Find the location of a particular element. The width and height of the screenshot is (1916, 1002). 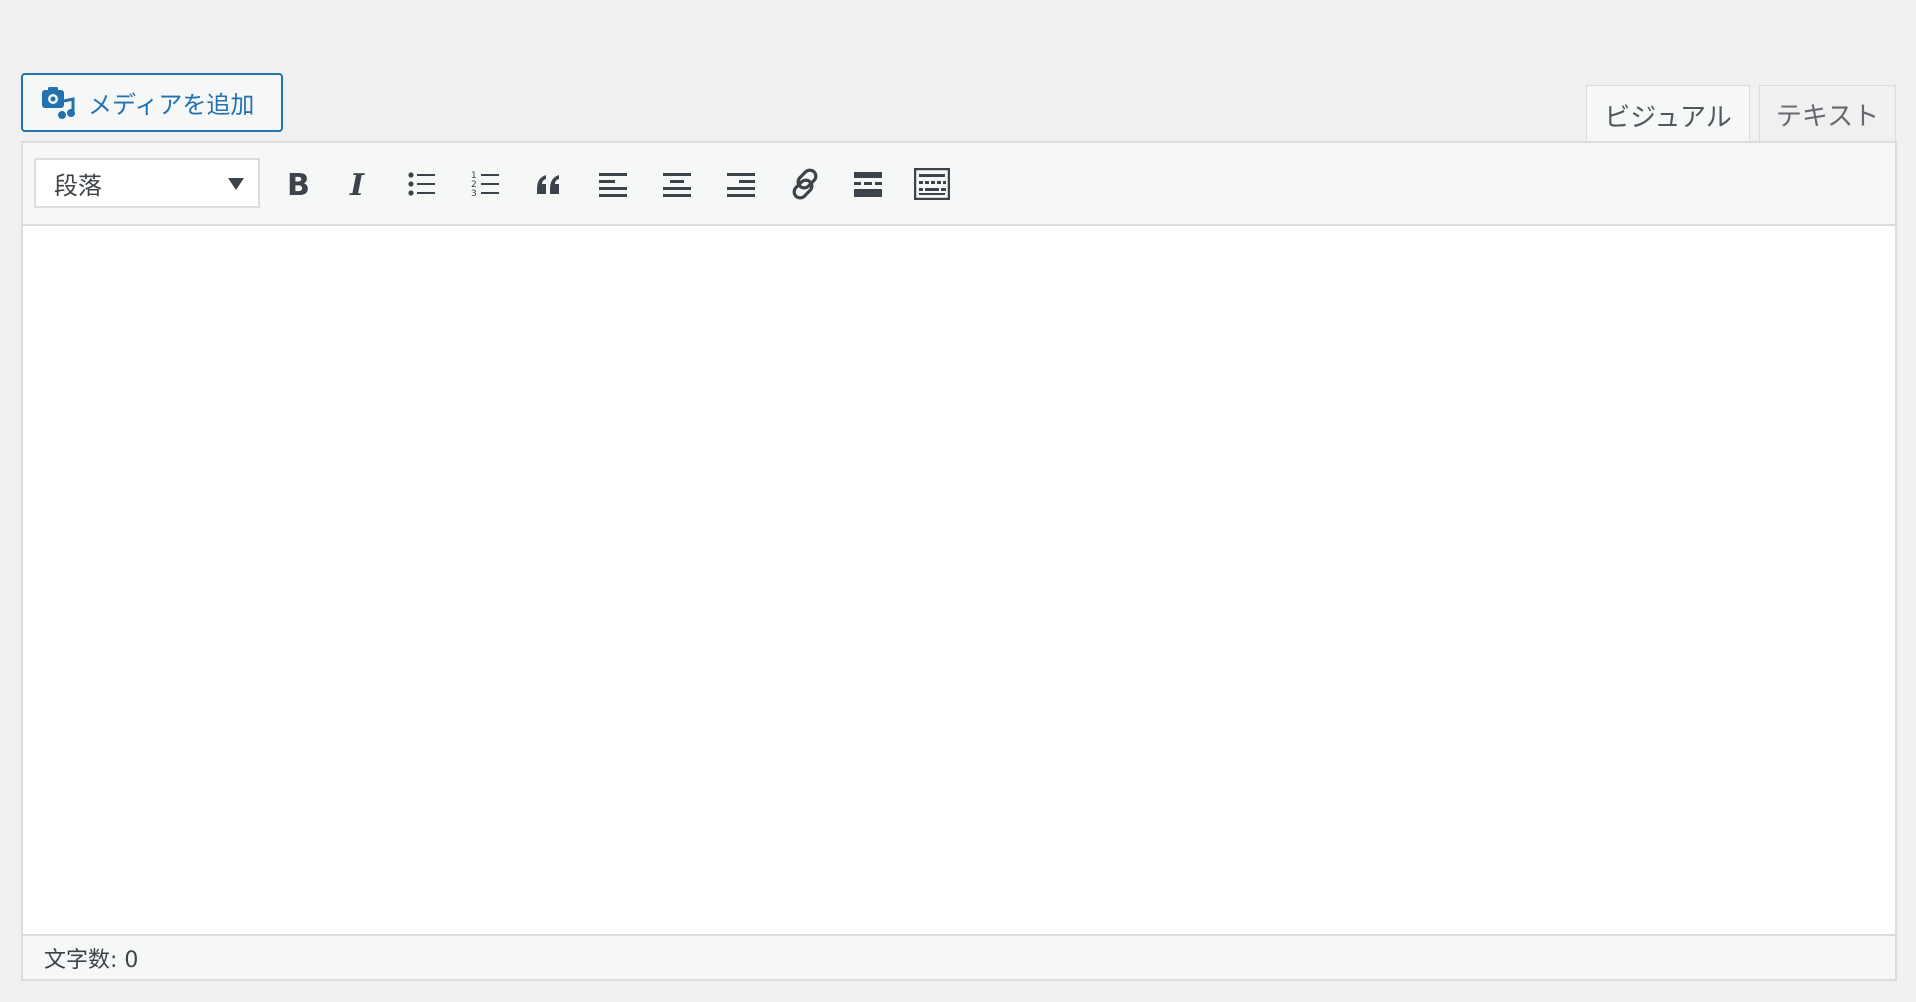

link-button is located at coordinates (805, 184).